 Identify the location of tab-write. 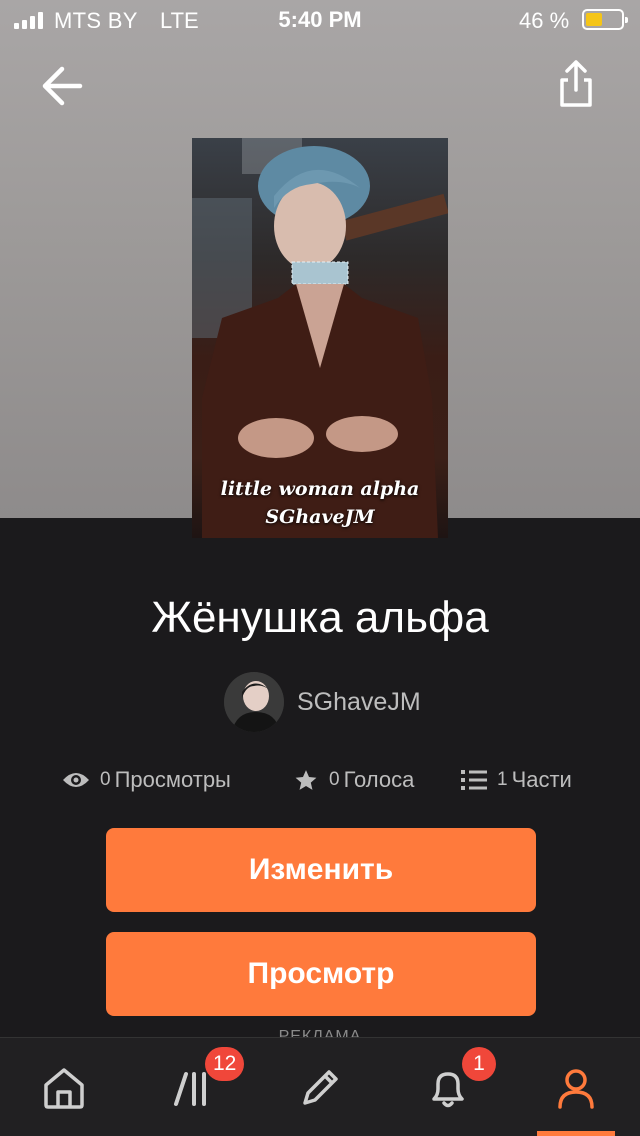
(320, 1087).